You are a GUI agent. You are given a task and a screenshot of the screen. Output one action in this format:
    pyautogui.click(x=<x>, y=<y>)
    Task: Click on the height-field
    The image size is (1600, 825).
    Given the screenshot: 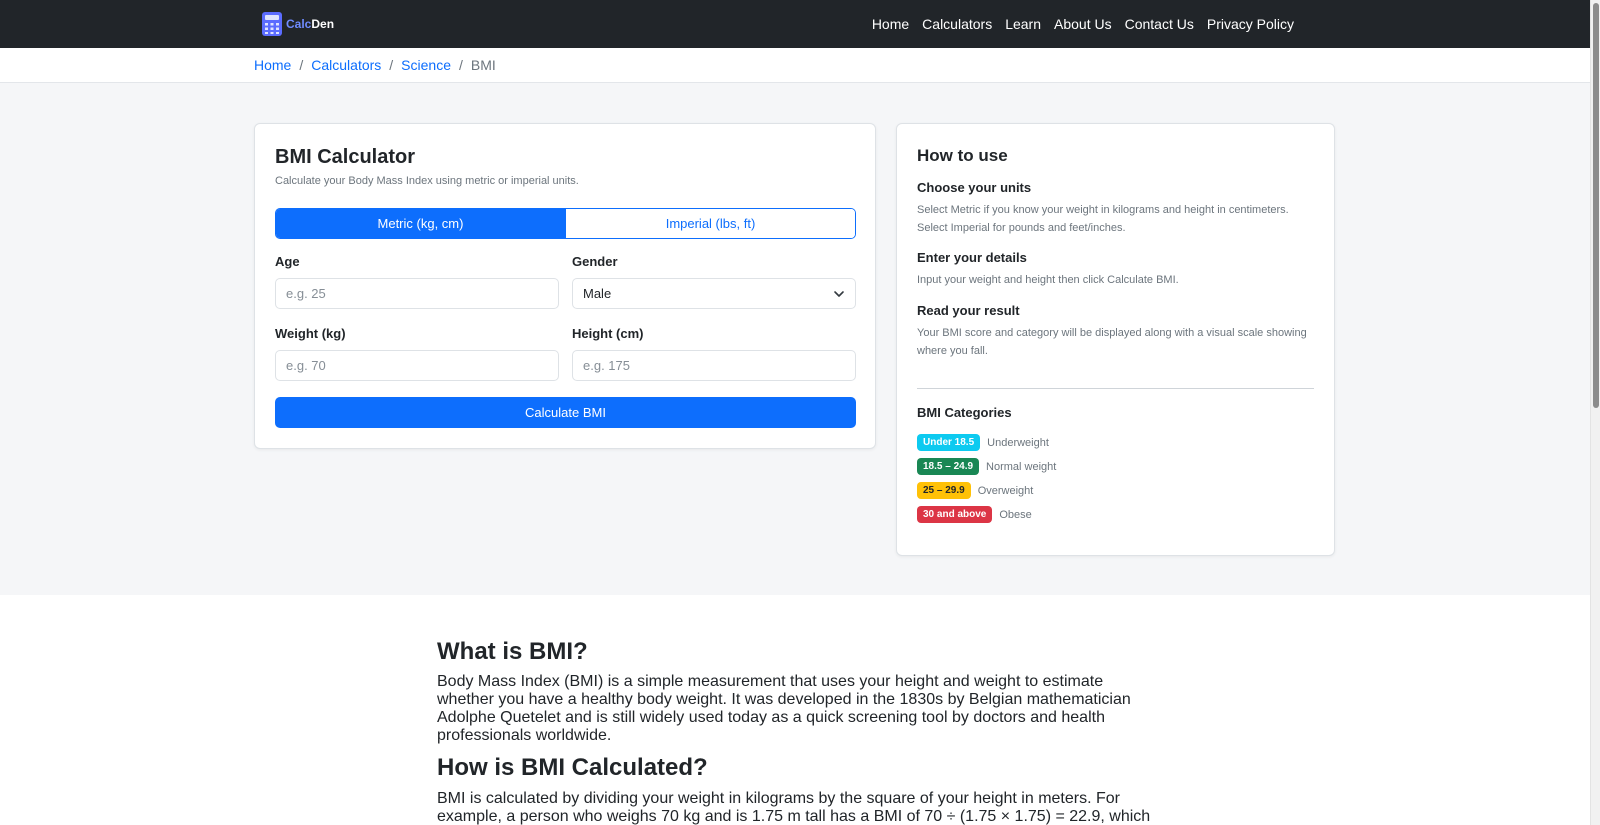 What is the action you would take?
    pyautogui.click(x=714, y=365)
    